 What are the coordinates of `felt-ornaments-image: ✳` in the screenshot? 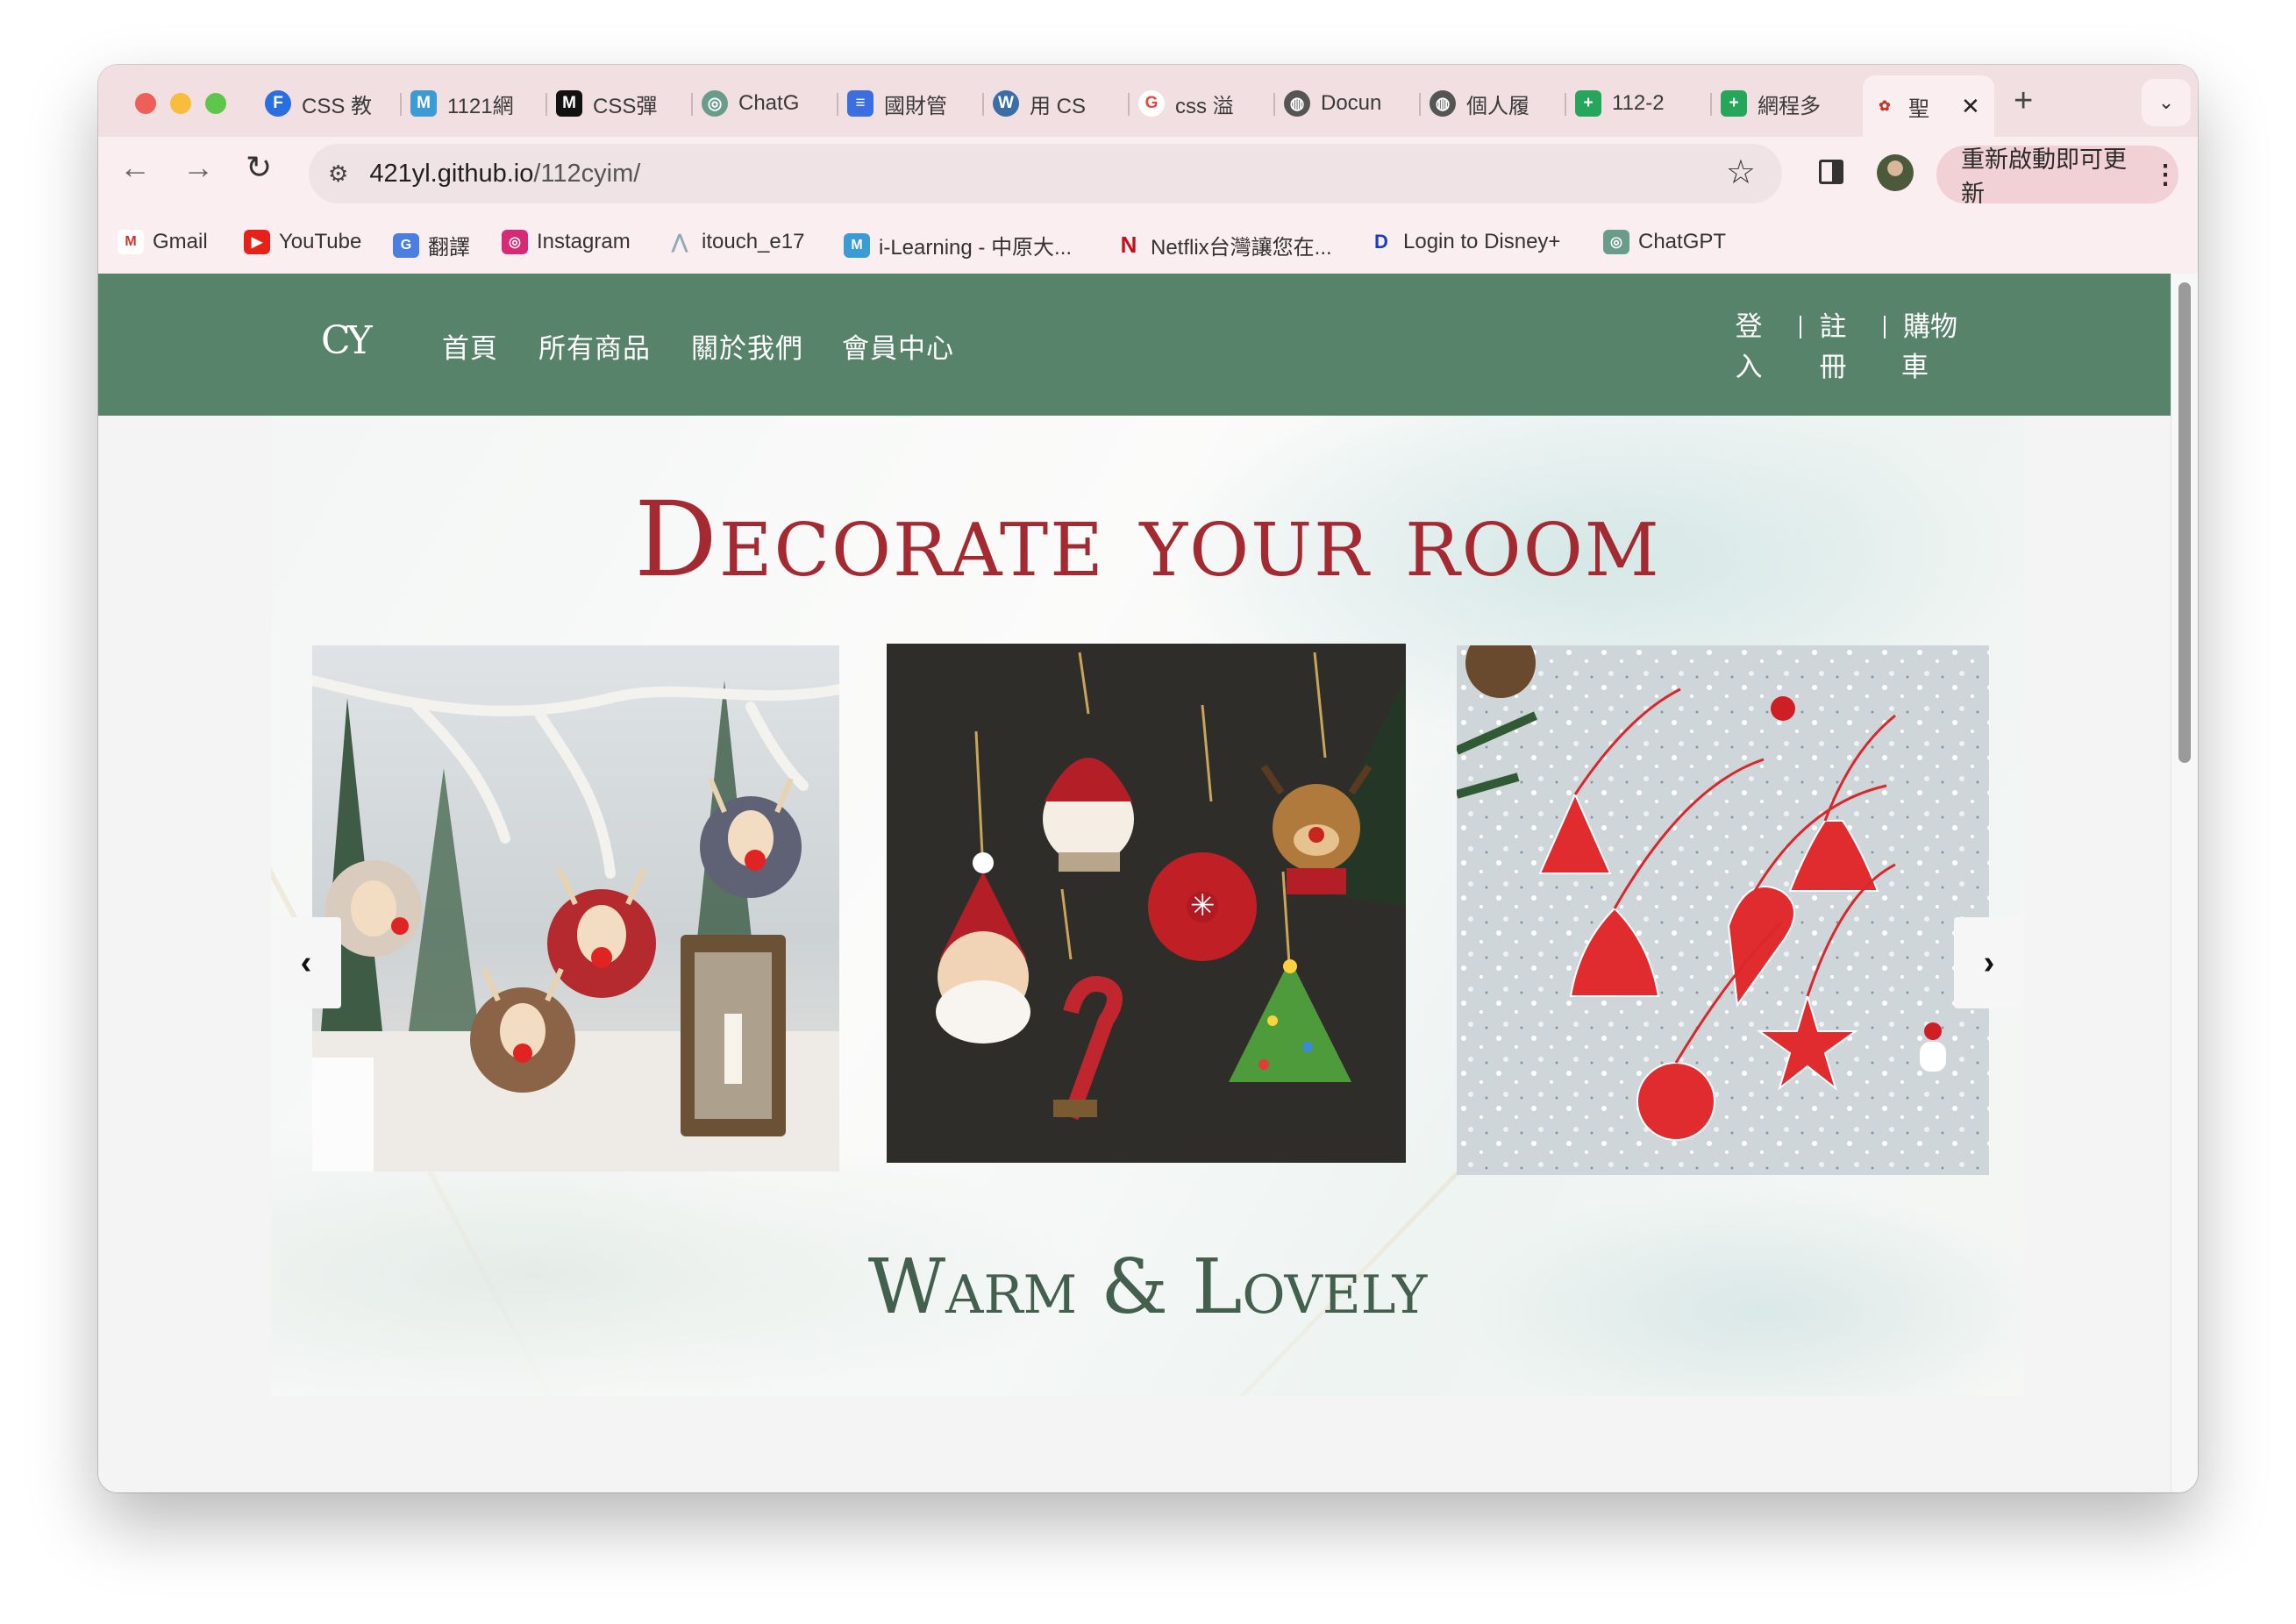 It's located at (1146, 904).